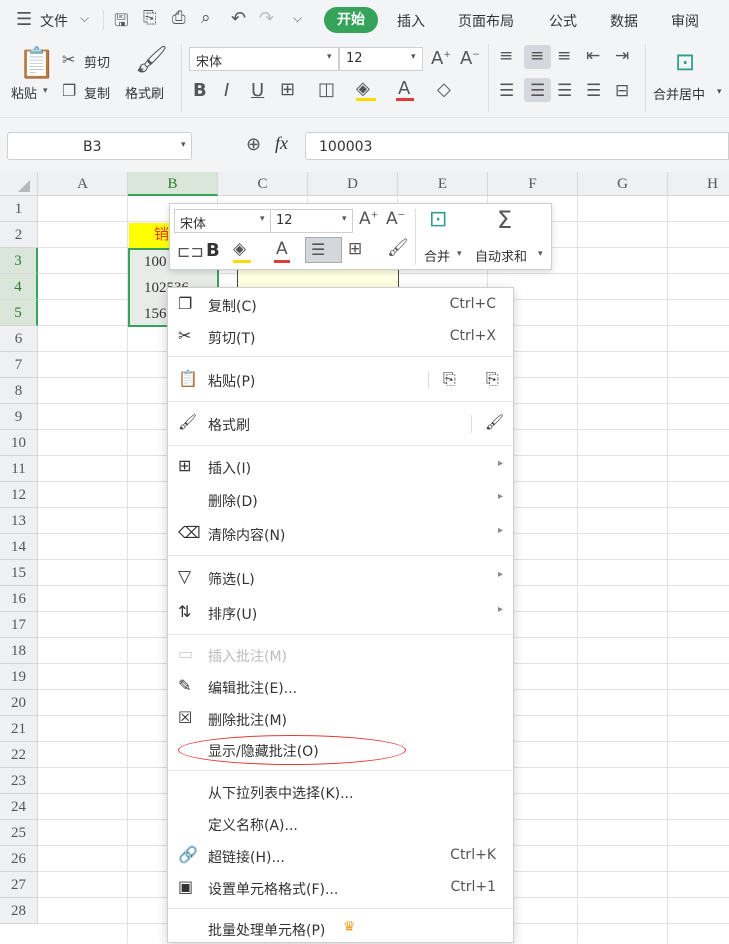 This screenshot has height=944, width=729. I want to click on column-header-c: C, so click(263, 184).